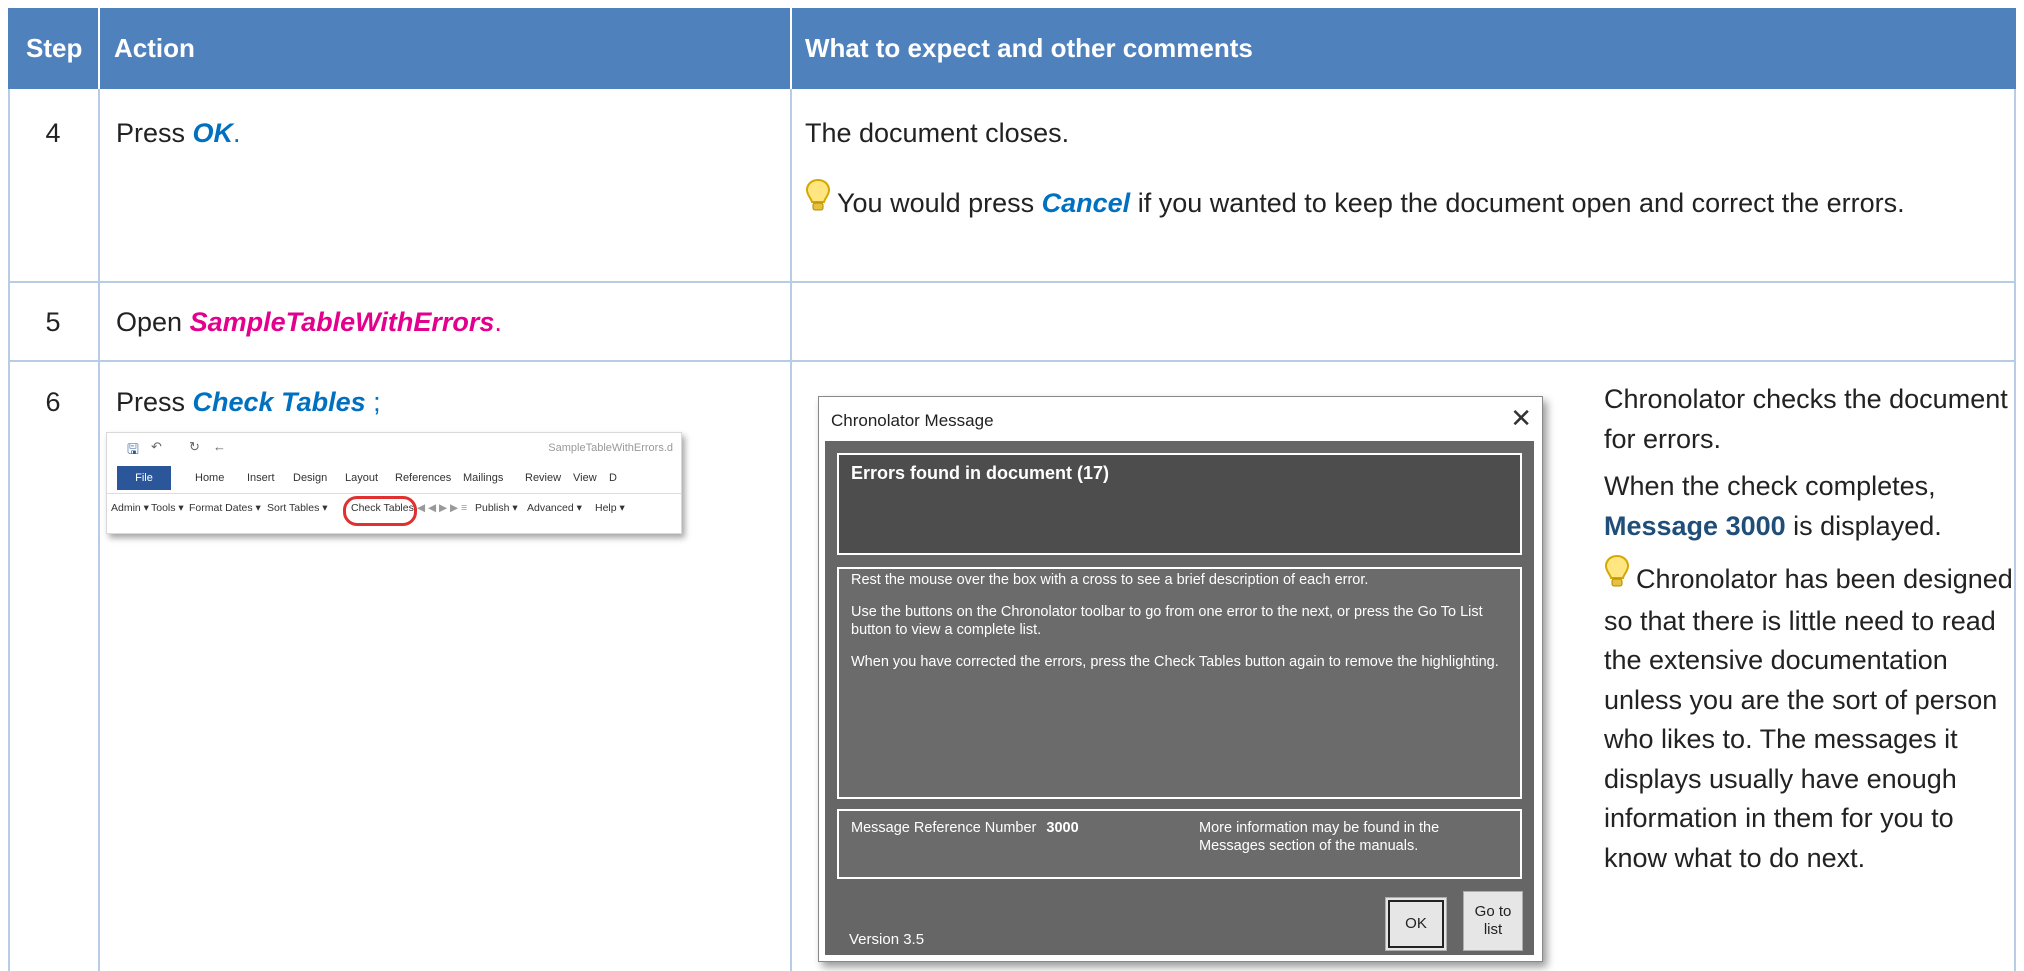 The height and width of the screenshot is (971, 2024). Describe the element at coordinates (219, 446) in the screenshot. I see `back-icon: ←` at that location.